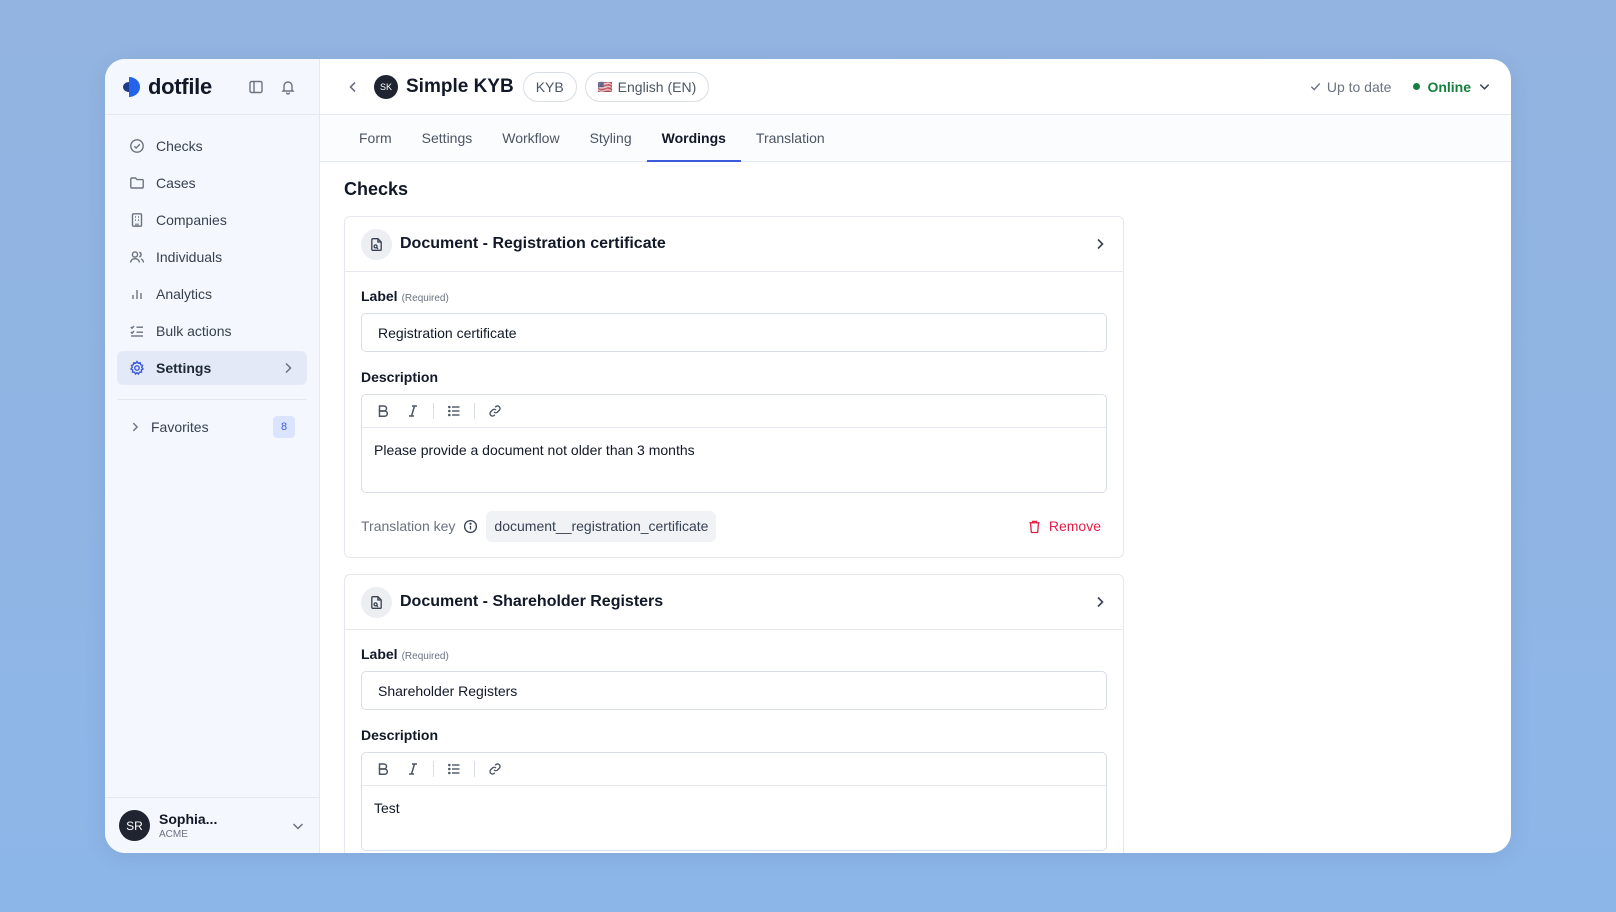  What do you see at coordinates (549, 86) in the screenshot?
I see `workflow-type-badge: KYB` at bounding box center [549, 86].